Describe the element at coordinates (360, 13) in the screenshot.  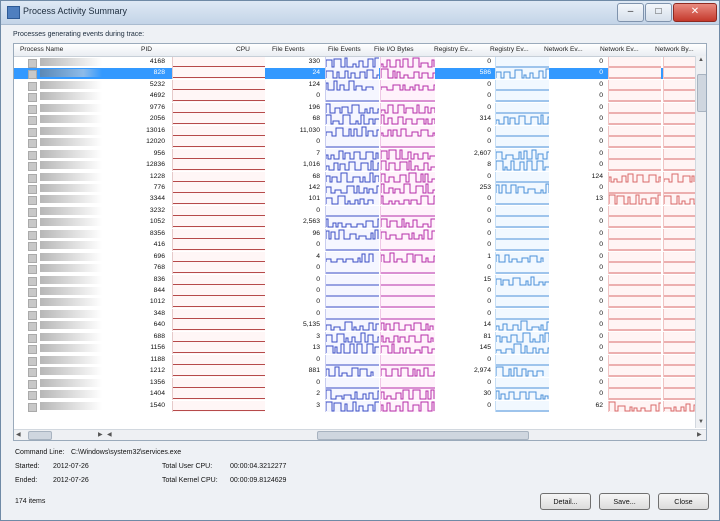
I see `title-bar: Process Activity Summary – □ ✕` at that location.